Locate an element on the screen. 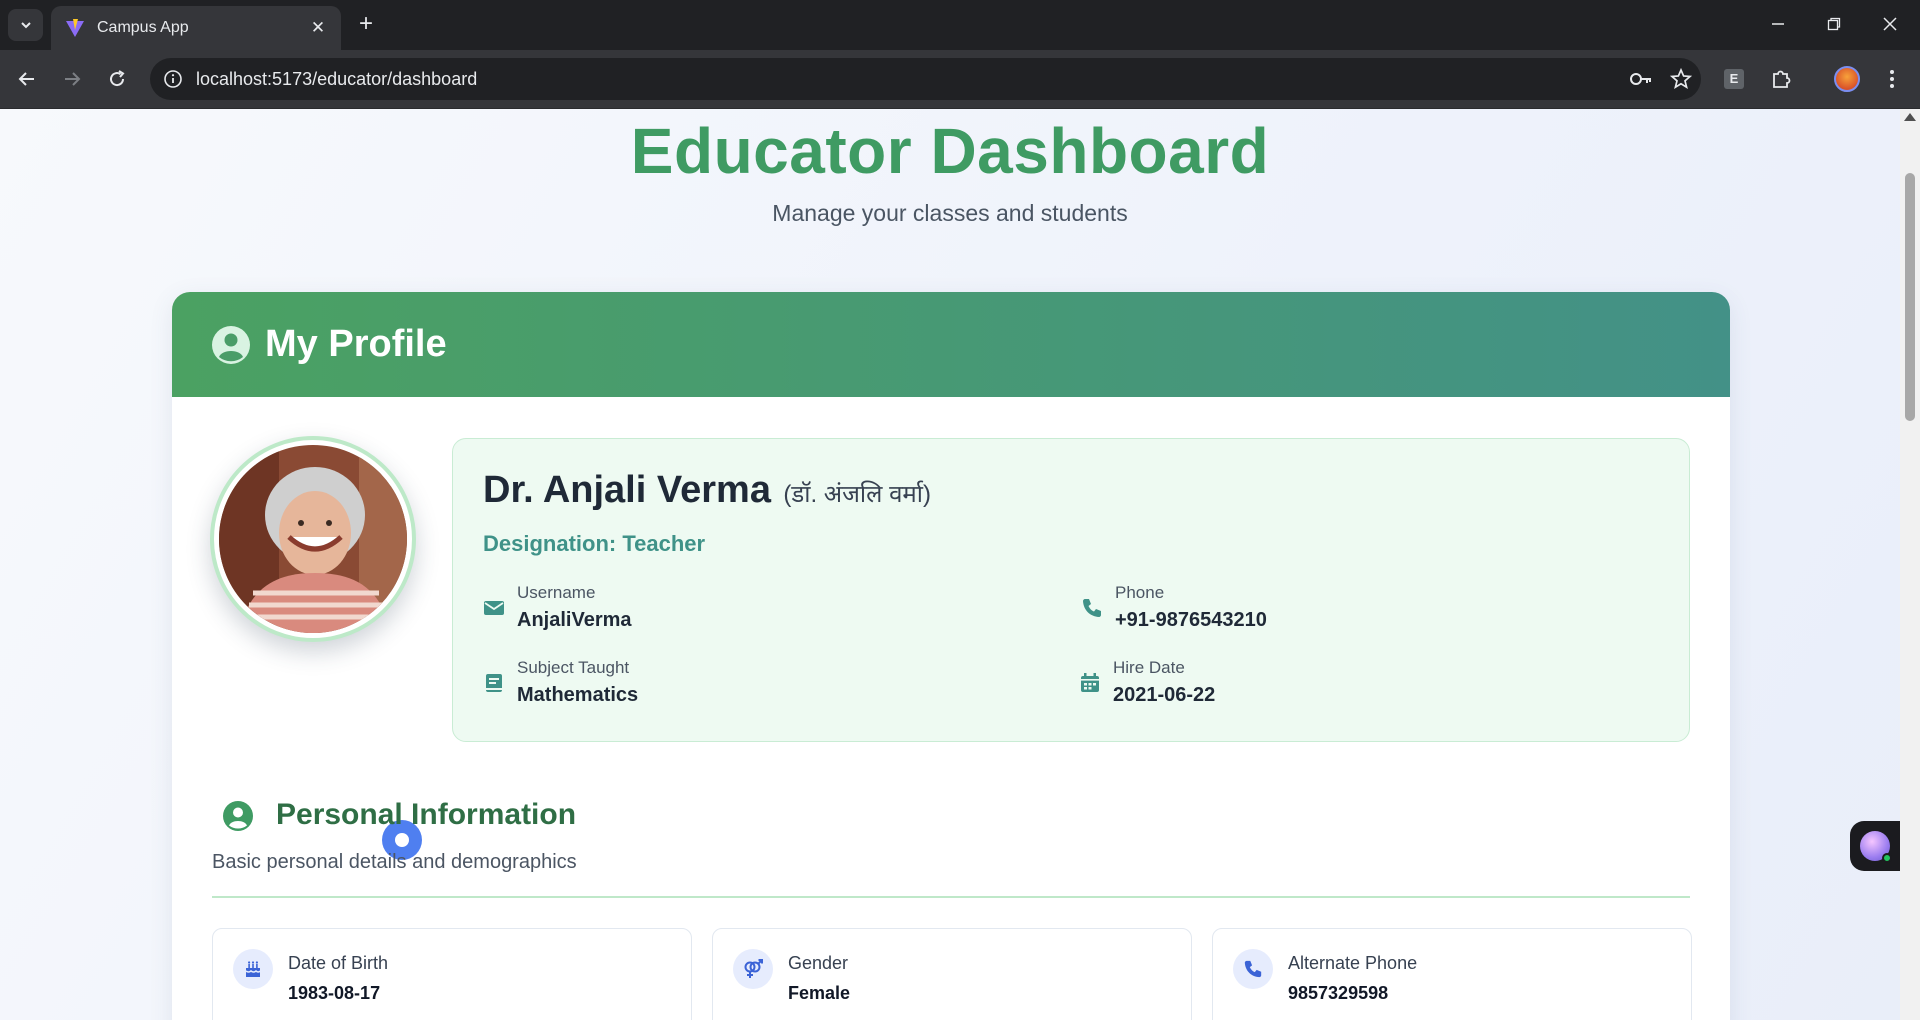  arrow-right-icon is located at coordinates (73, 79).